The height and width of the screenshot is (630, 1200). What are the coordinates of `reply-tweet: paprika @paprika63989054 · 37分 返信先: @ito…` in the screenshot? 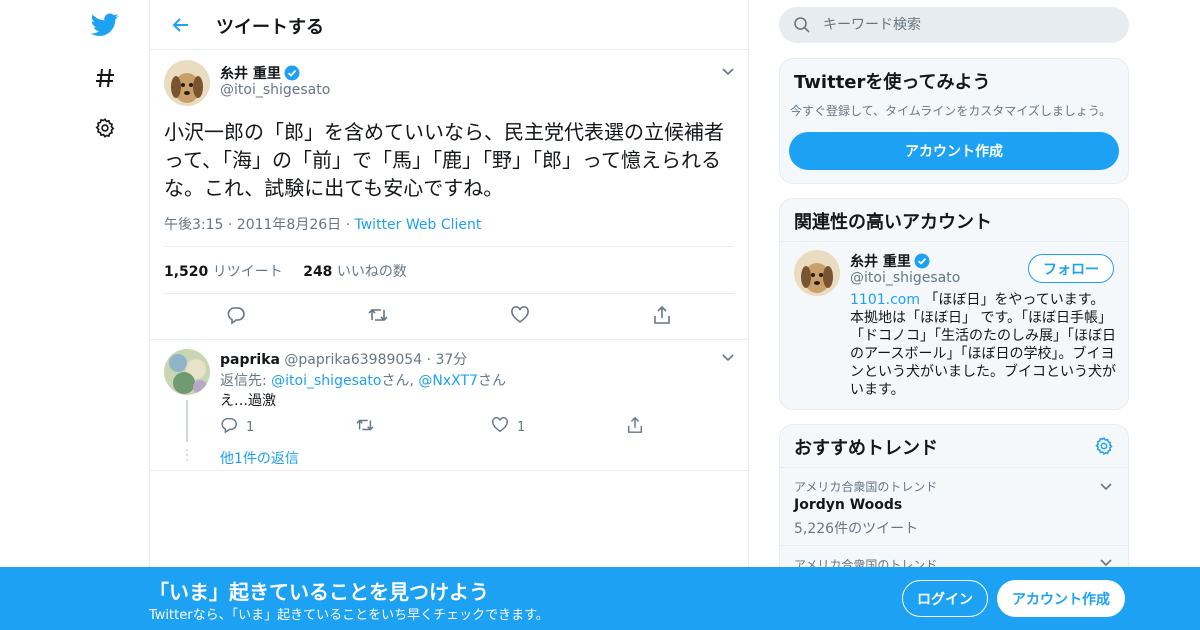 It's located at (449, 405).